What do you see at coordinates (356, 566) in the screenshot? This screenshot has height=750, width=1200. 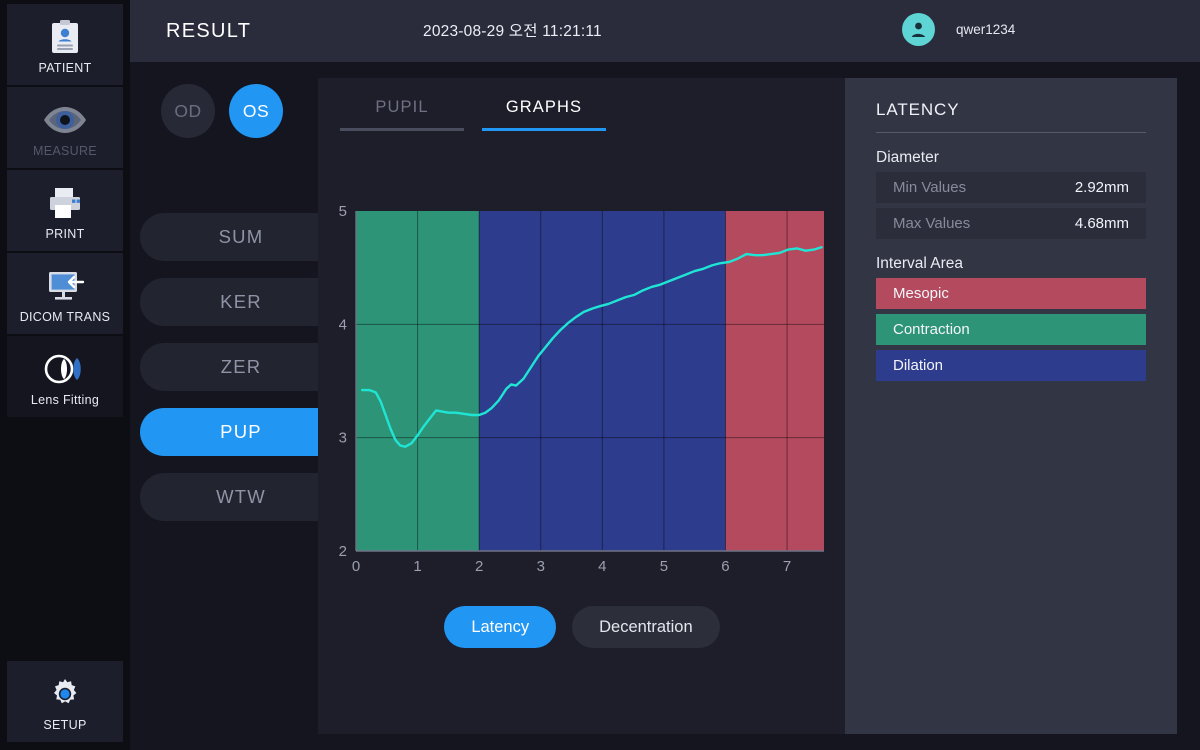 I see `svg-text: 0` at bounding box center [356, 566].